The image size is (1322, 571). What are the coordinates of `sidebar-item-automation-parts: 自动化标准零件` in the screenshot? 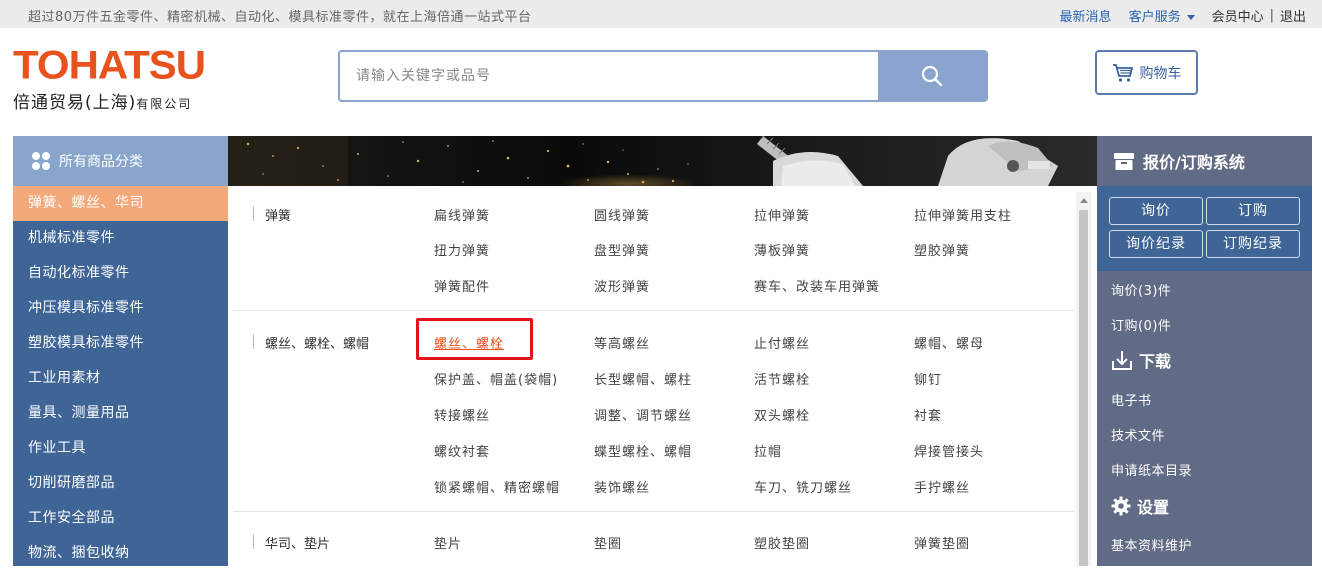 It's located at (120, 273).